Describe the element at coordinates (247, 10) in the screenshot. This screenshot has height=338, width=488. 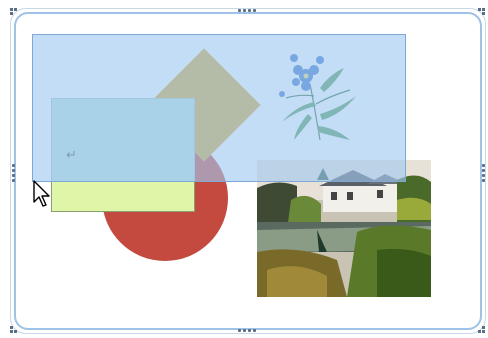
I see `resize-handle-top` at that location.